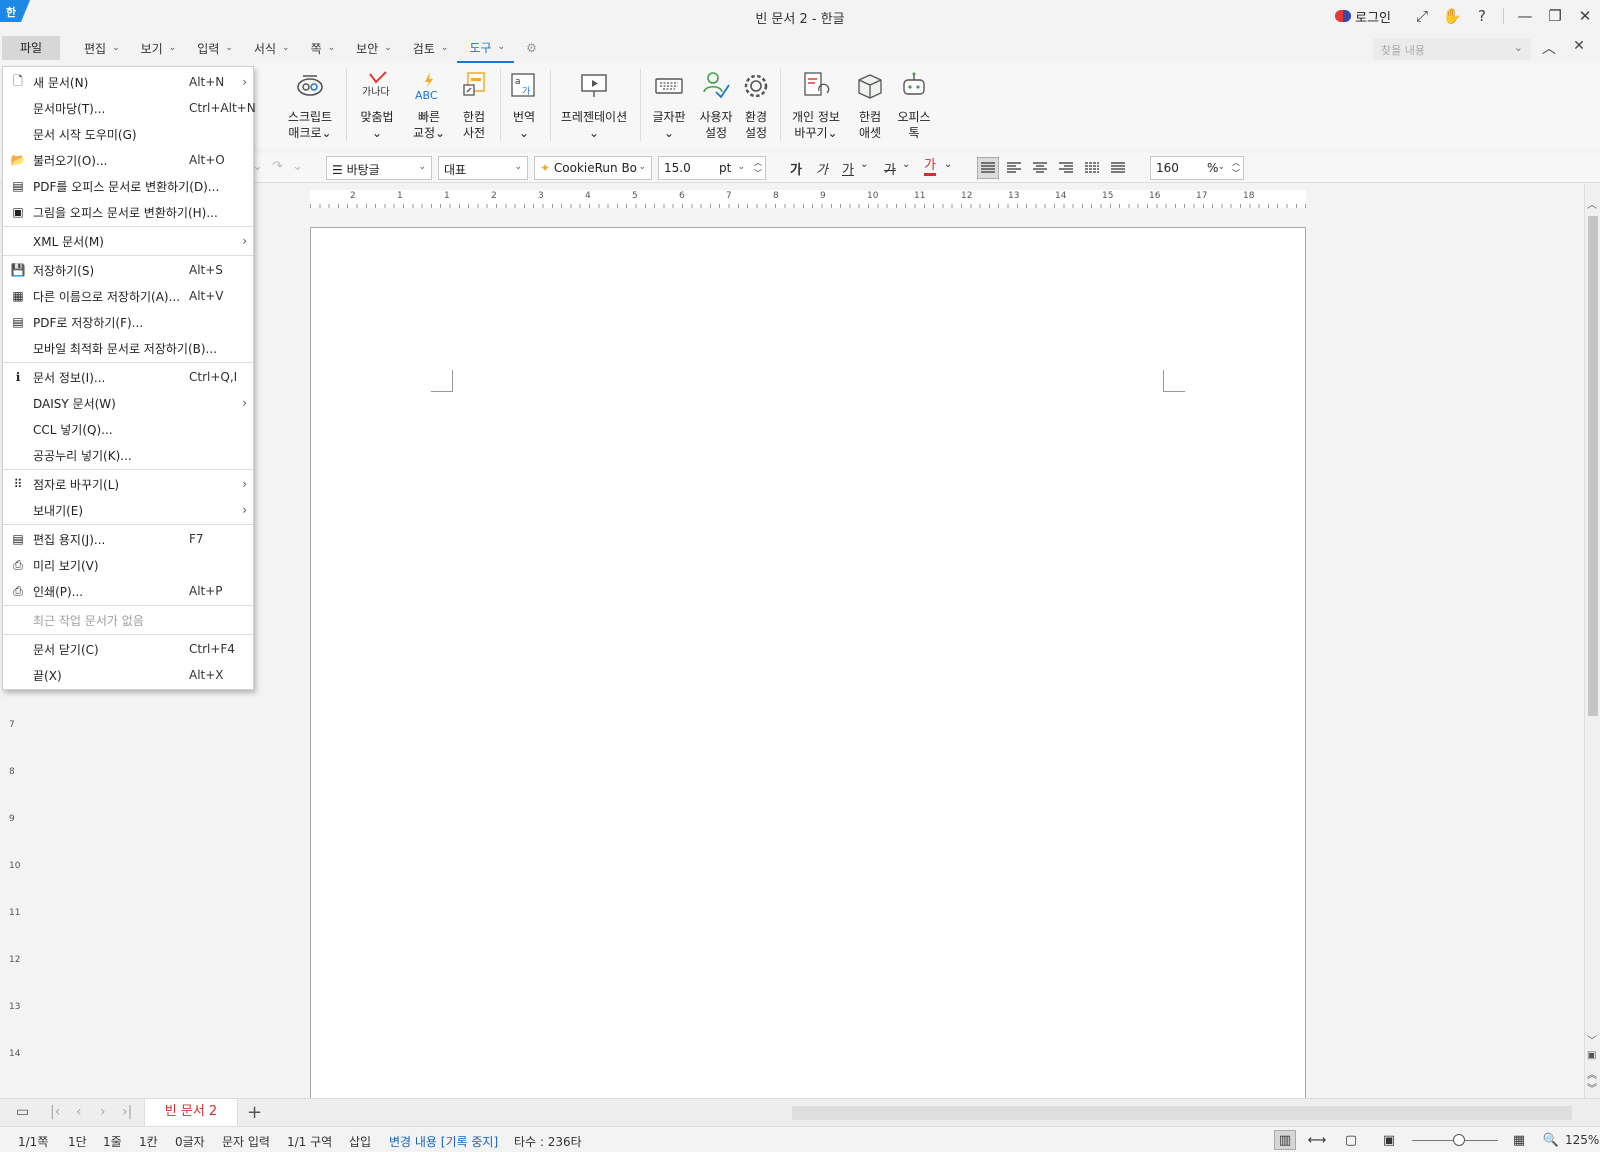 The height and width of the screenshot is (1152, 1600). I want to click on file-menu-item: ℹ 문서 정보(I)... Ctrl+Q,I, so click(128, 377).